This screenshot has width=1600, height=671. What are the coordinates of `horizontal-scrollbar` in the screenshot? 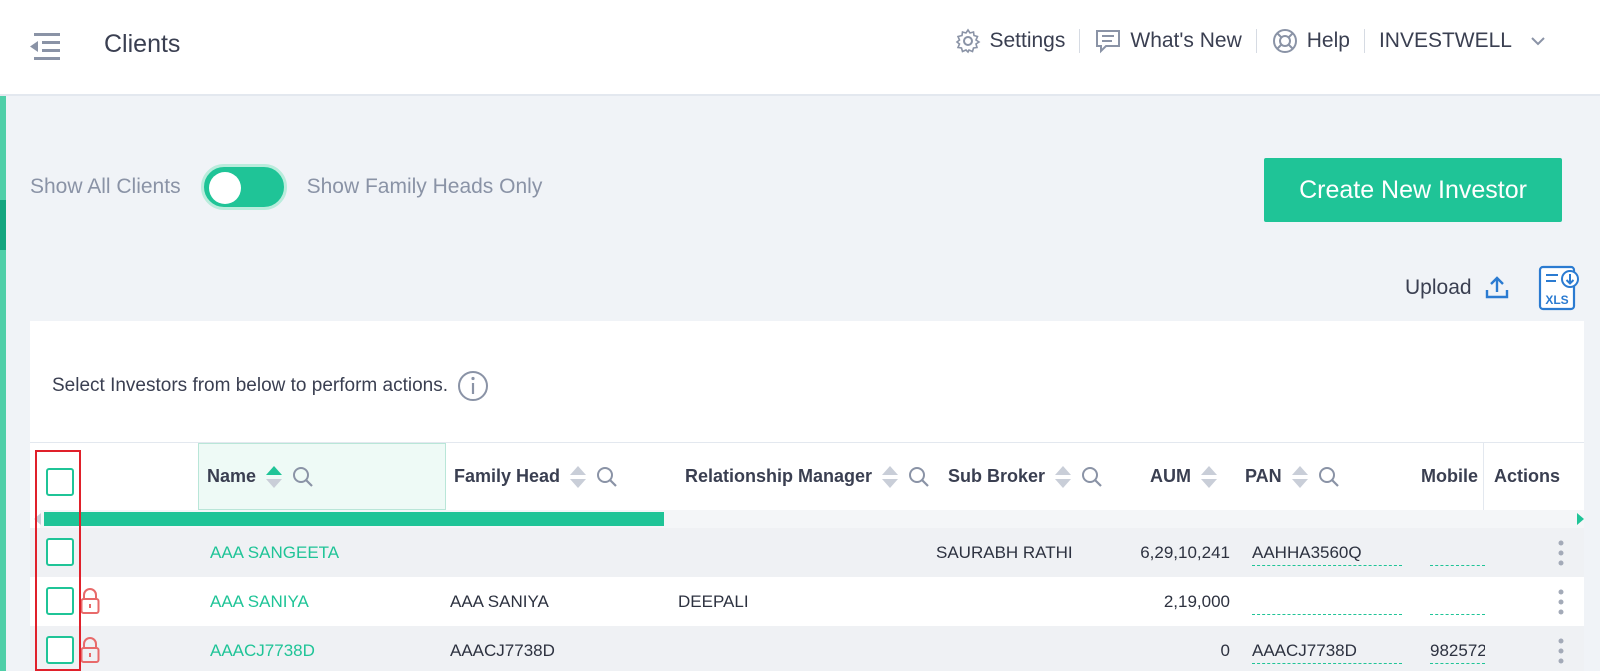 It's located at (809, 519).